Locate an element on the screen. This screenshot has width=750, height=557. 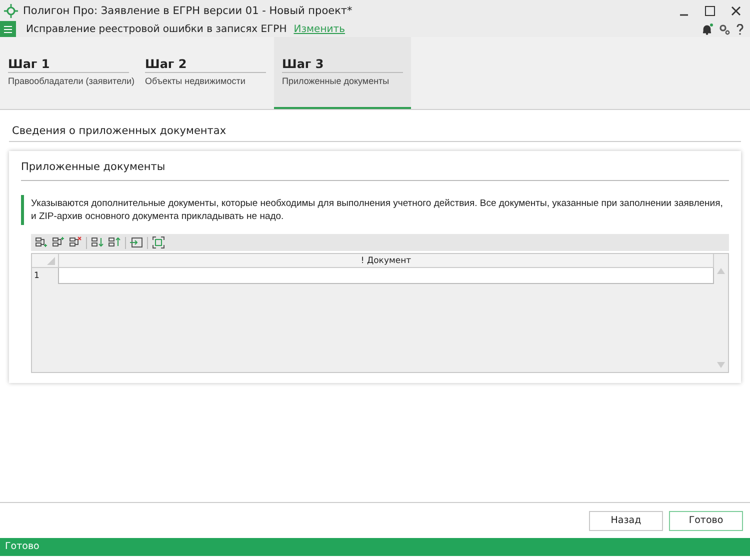
import-icon is located at coordinates (136, 242).